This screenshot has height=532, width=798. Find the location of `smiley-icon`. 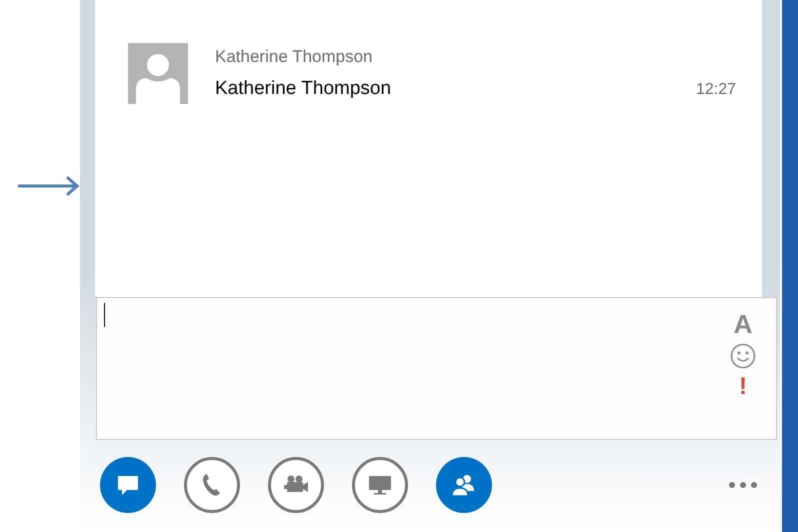

smiley-icon is located at coordinates (743, 356).